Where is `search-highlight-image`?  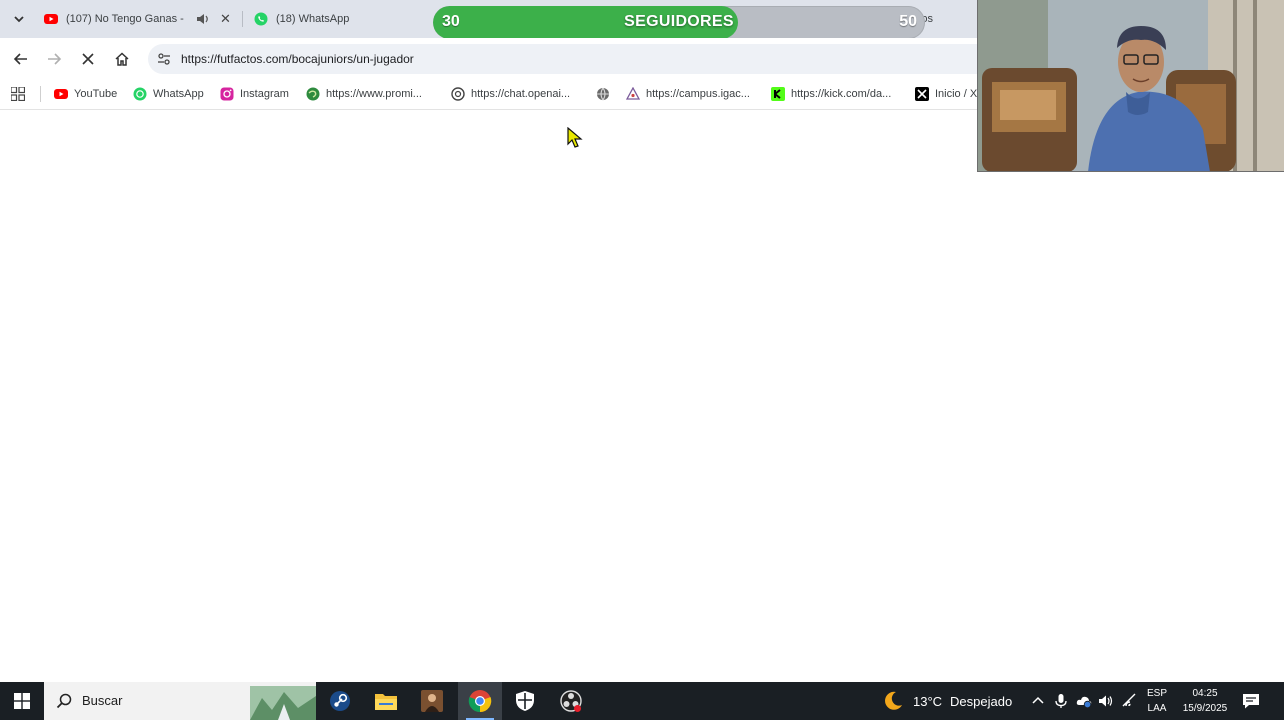 search-highlight-image is located at coordinates (283, 703).